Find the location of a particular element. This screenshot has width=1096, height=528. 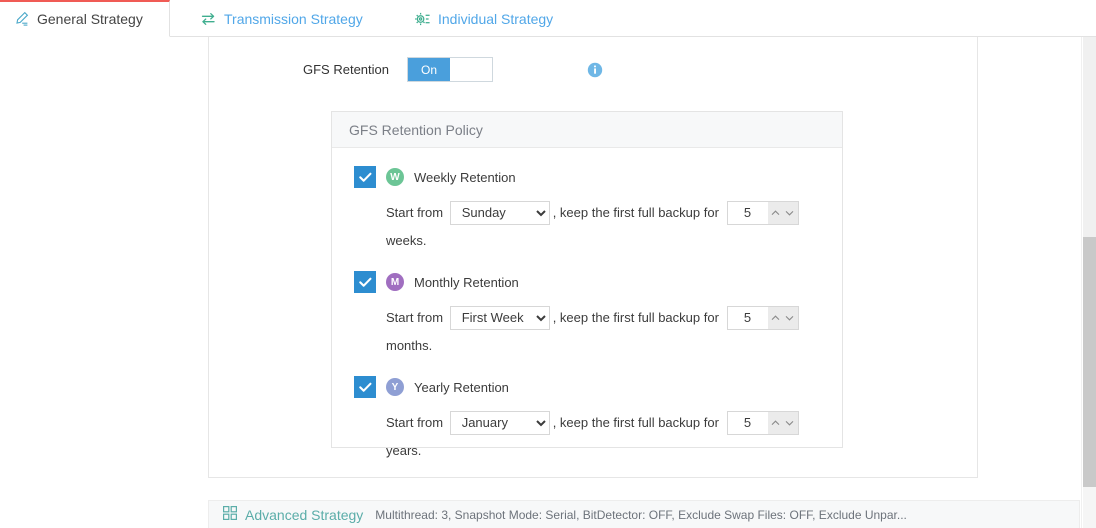

weekly-retention-badge: W is located at coordinates (395, 177).